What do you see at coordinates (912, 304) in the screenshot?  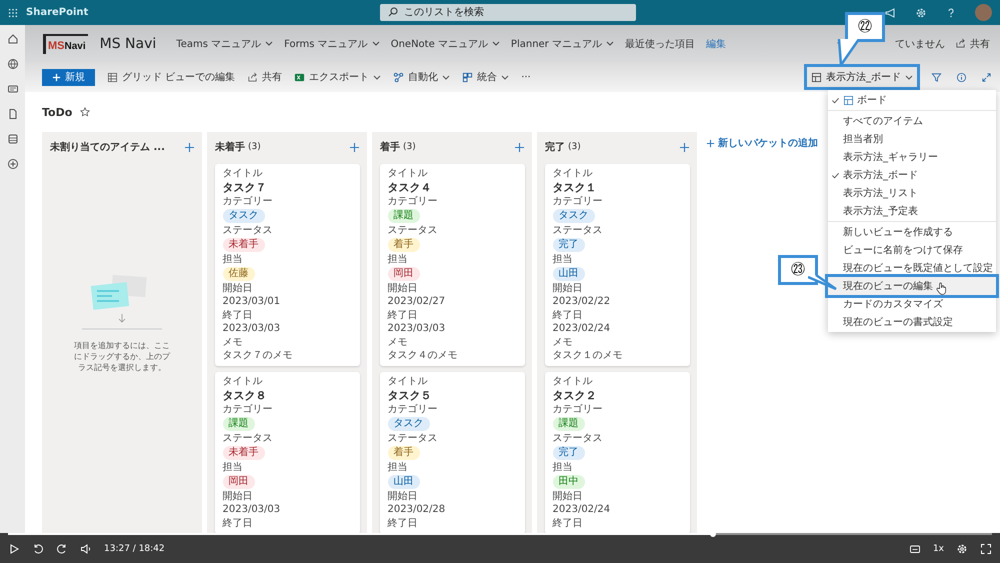 I see `menu-item: カードのカスタマイズ` at bounding box center [912, 304].